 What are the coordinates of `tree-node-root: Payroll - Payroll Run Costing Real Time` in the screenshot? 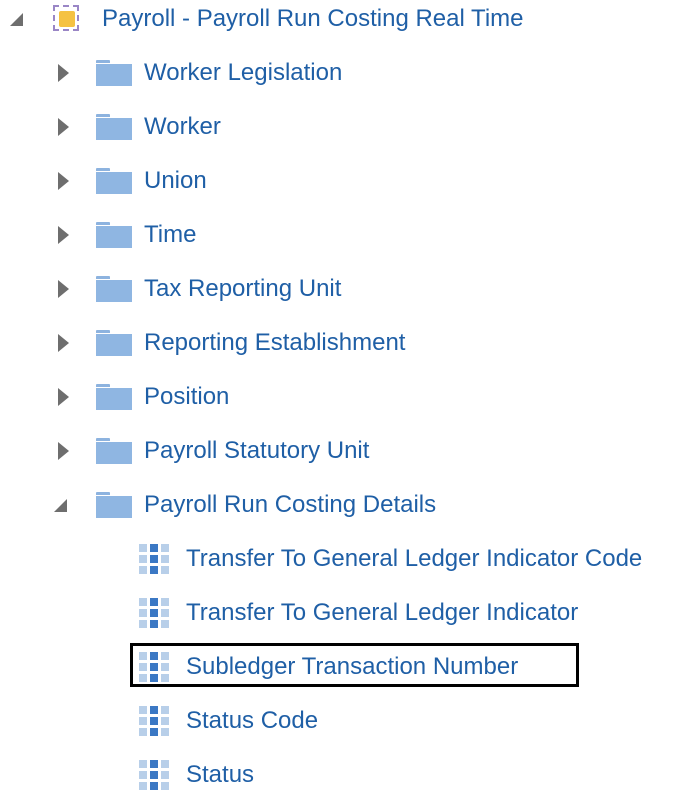 It's located at (350, 23).